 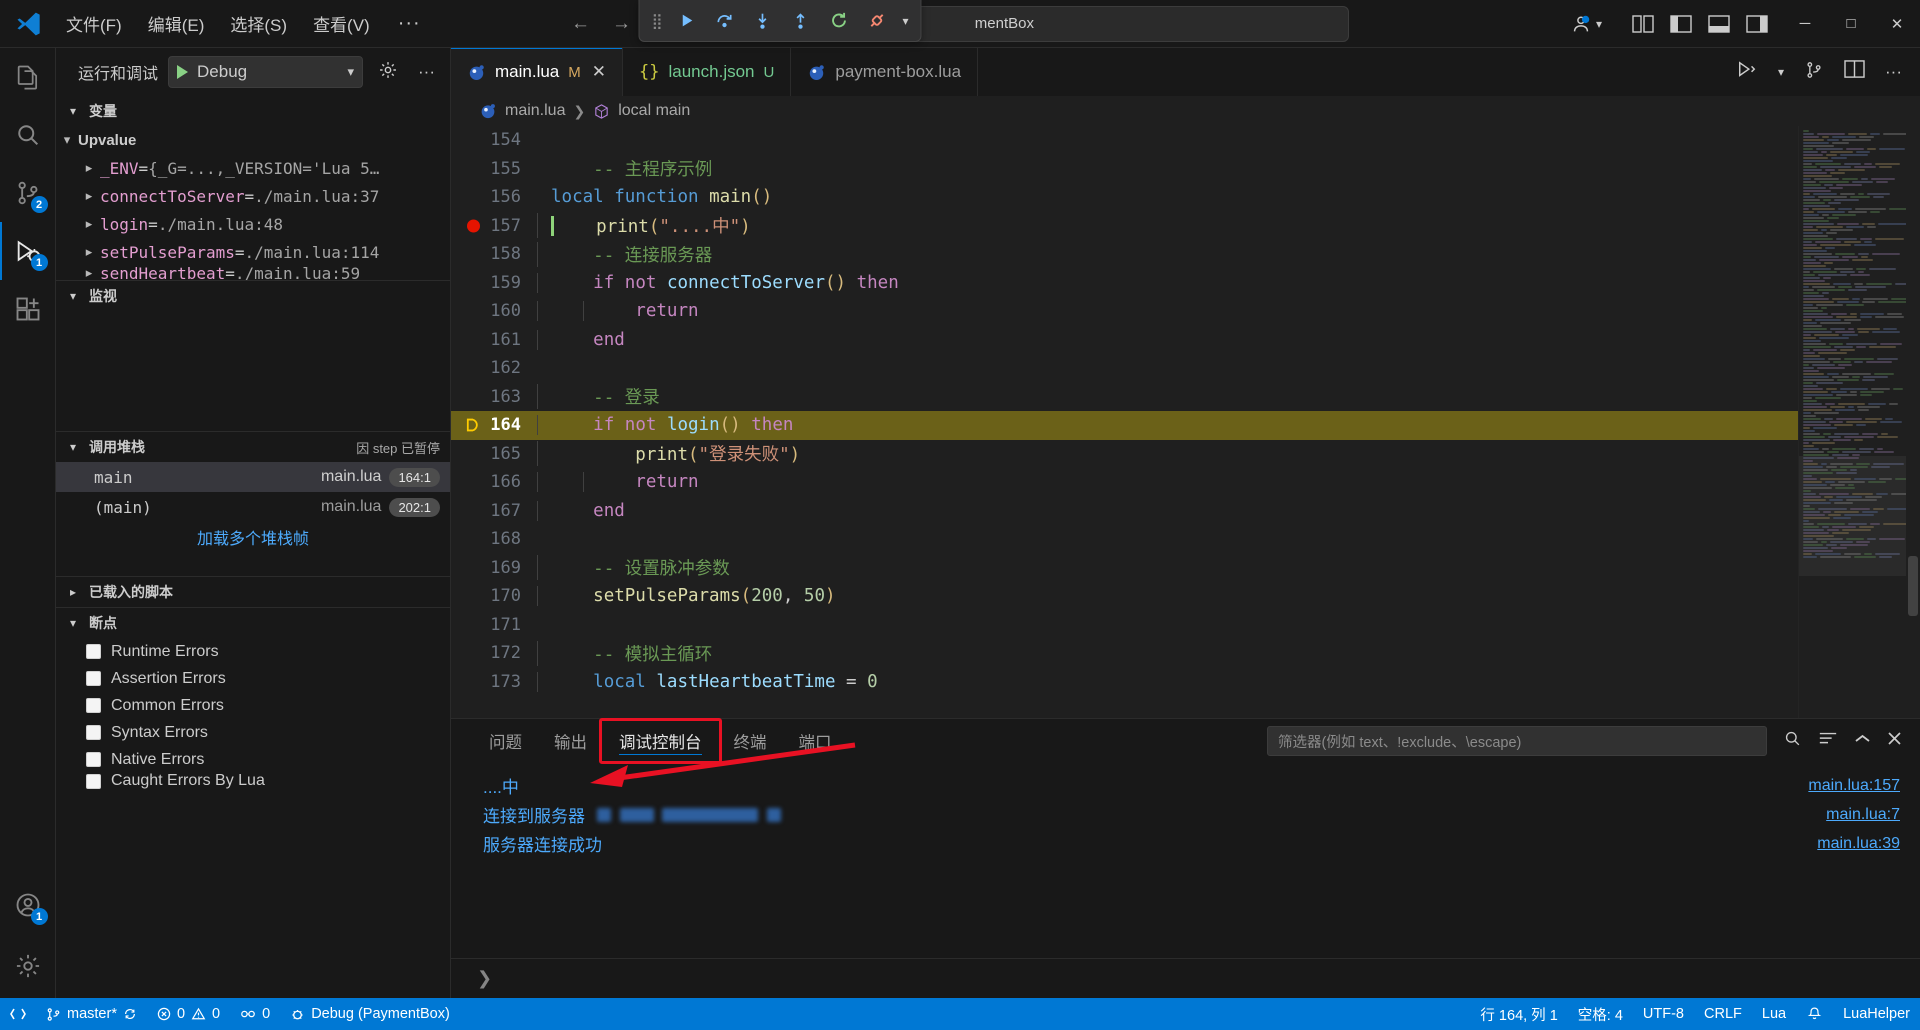 What do you see at coordinates (686, 21) in the screenshot?
I see `debug-continue-button` at bounding box center [686, 21].